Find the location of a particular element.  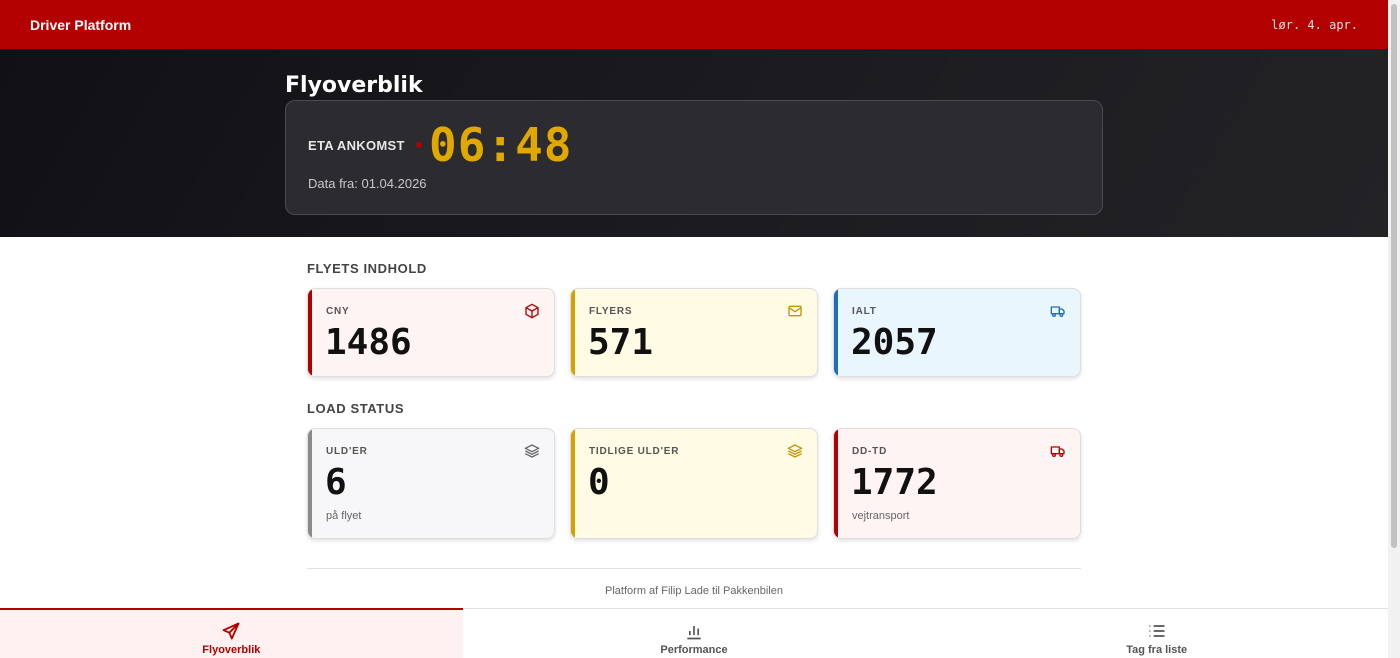

stat-label: DD-TD is located at coordinates (870, 451).